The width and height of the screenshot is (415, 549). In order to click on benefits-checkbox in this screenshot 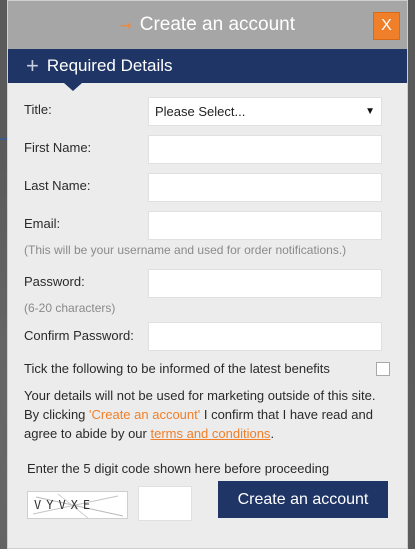, I will do `click(383, 369)`.